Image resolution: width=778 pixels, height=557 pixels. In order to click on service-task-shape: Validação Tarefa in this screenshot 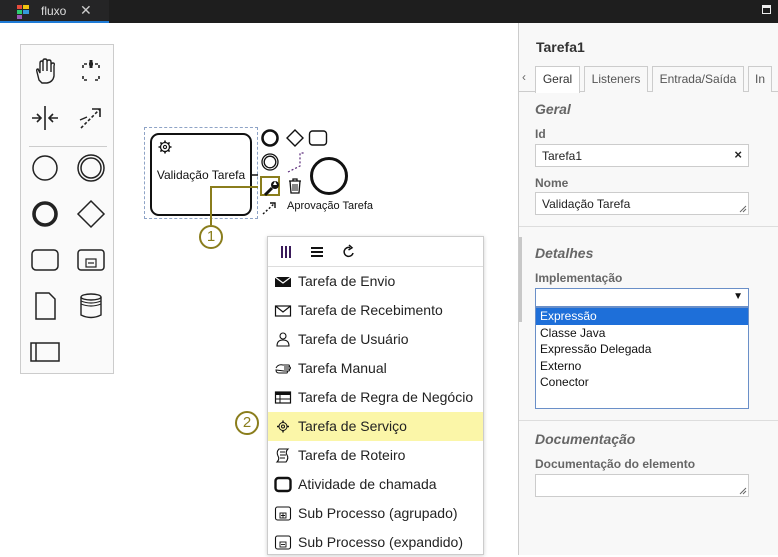, I will do `click(201, 174)`.